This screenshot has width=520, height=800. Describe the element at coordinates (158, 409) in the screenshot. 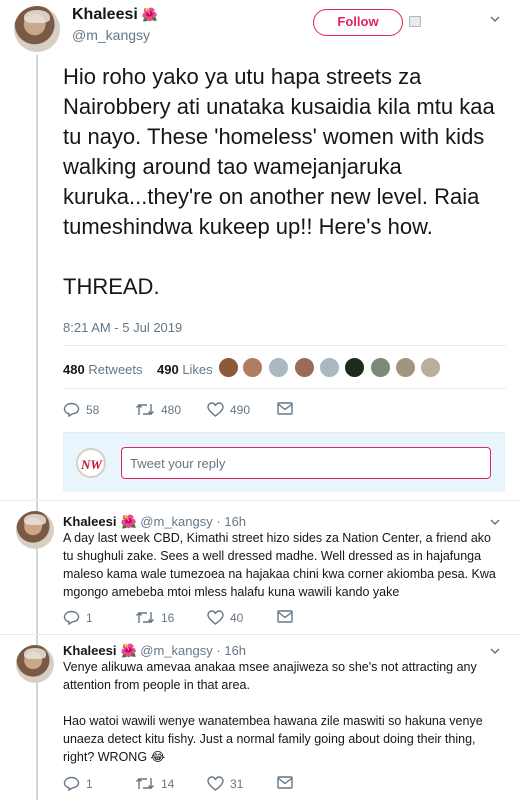

I see `retweet-action: 480` at that location.